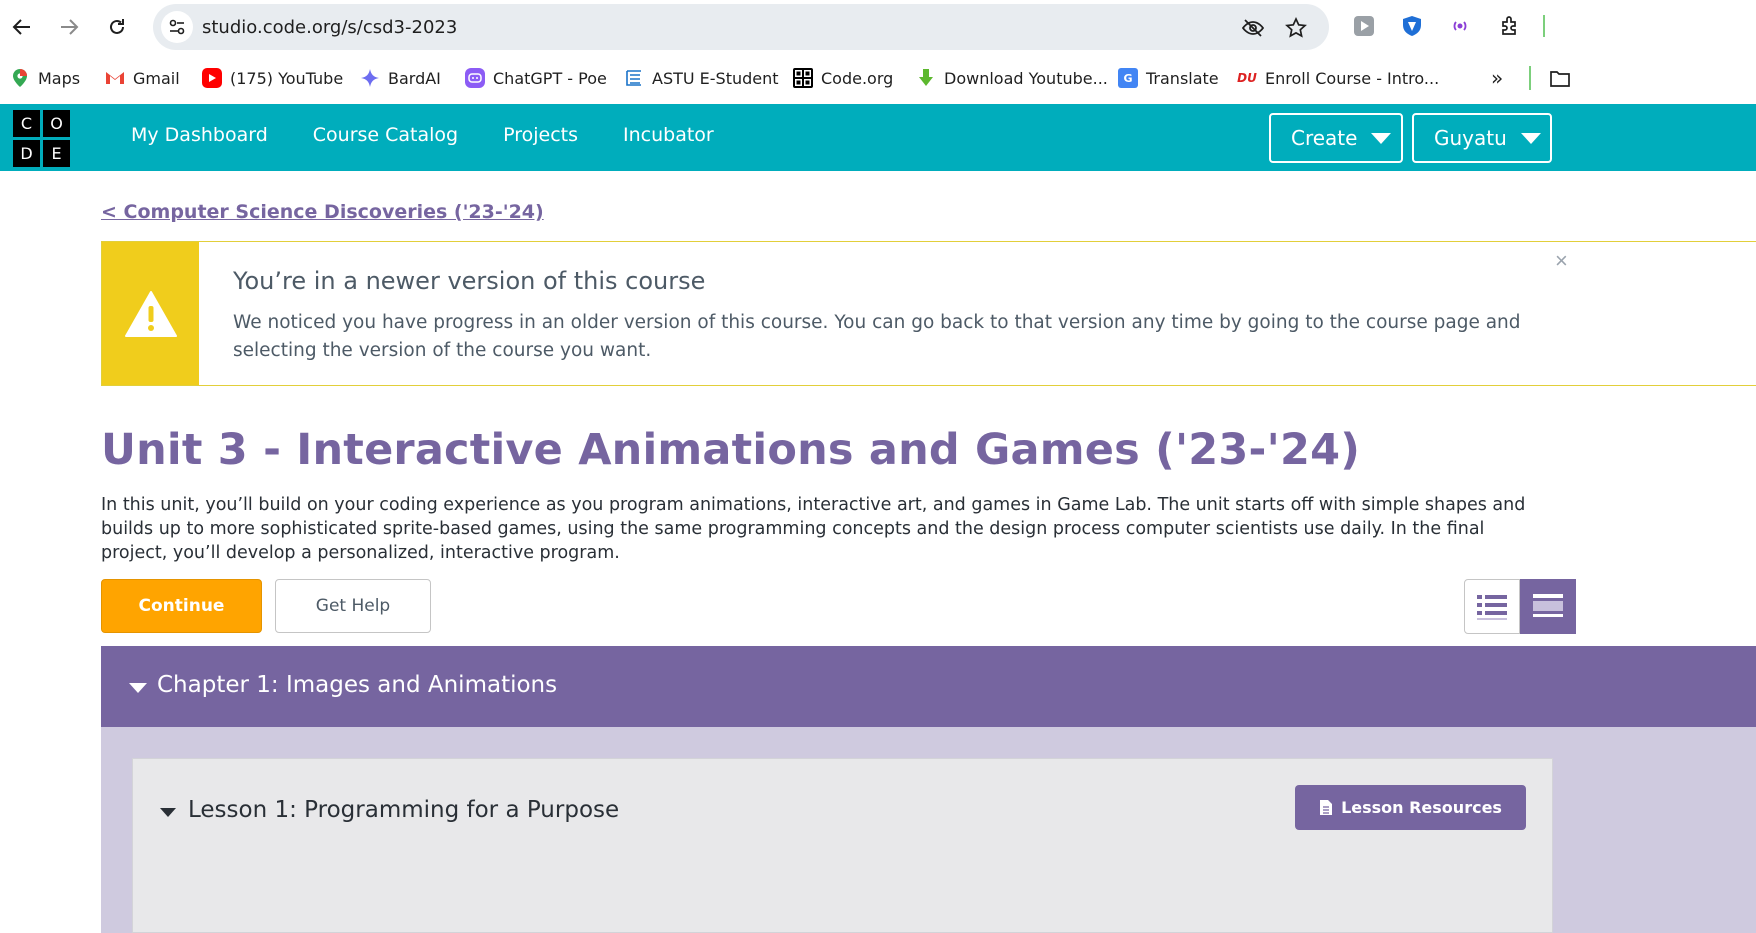 The width and height of the screenshot is (1756, 933). Describe the element at coordinates (469, 281) in the screenshot. I see `notice-title: You’re in a newer version of this course` at that location.